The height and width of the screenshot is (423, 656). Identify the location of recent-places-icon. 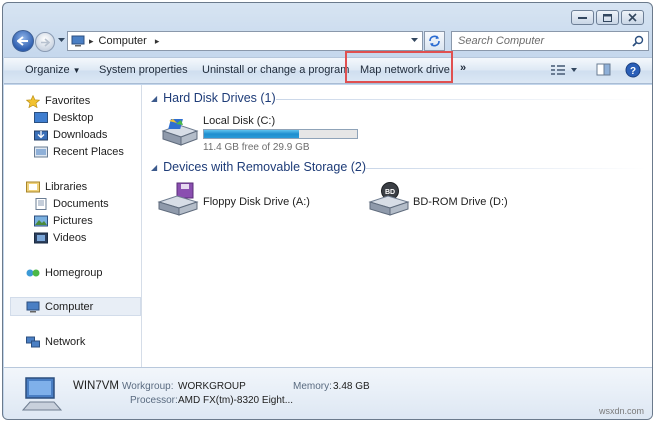
(41, 152).